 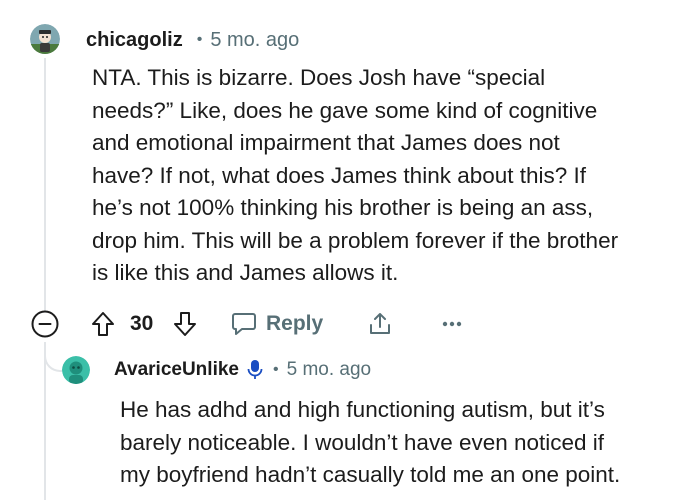 I want to click on author-username: chicagoliz, so click(x=134, y=40).